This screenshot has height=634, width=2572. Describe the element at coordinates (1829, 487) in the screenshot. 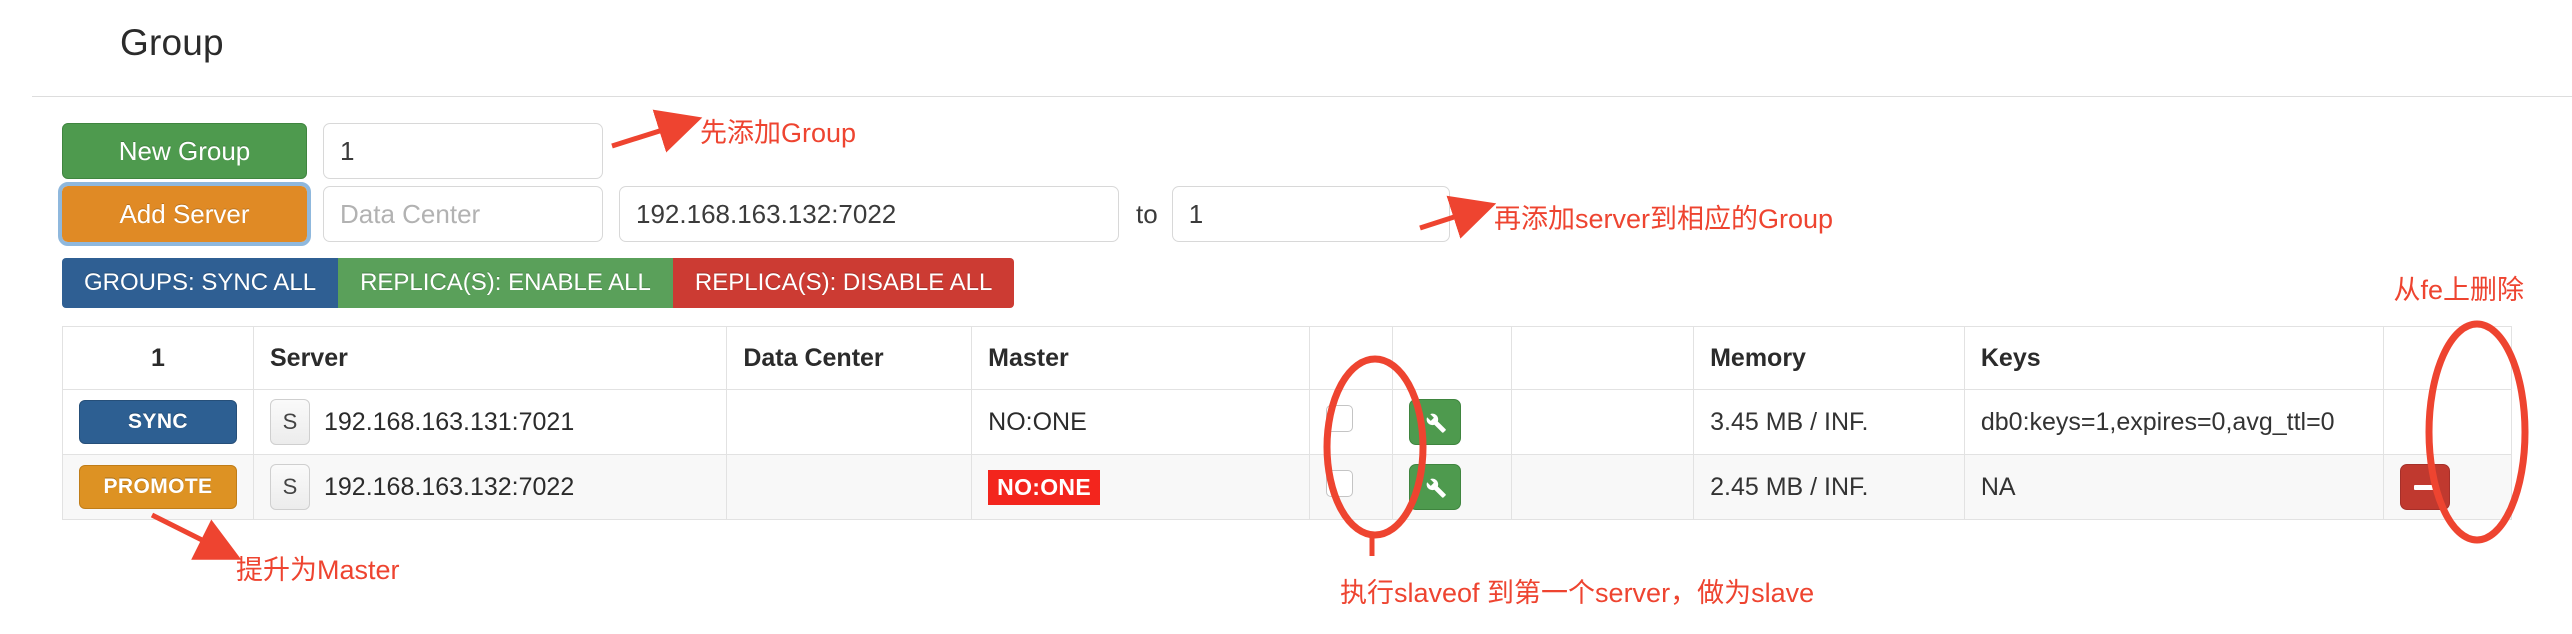

I see `row-memory-cell: 2.45 MB / INF.` at that location.